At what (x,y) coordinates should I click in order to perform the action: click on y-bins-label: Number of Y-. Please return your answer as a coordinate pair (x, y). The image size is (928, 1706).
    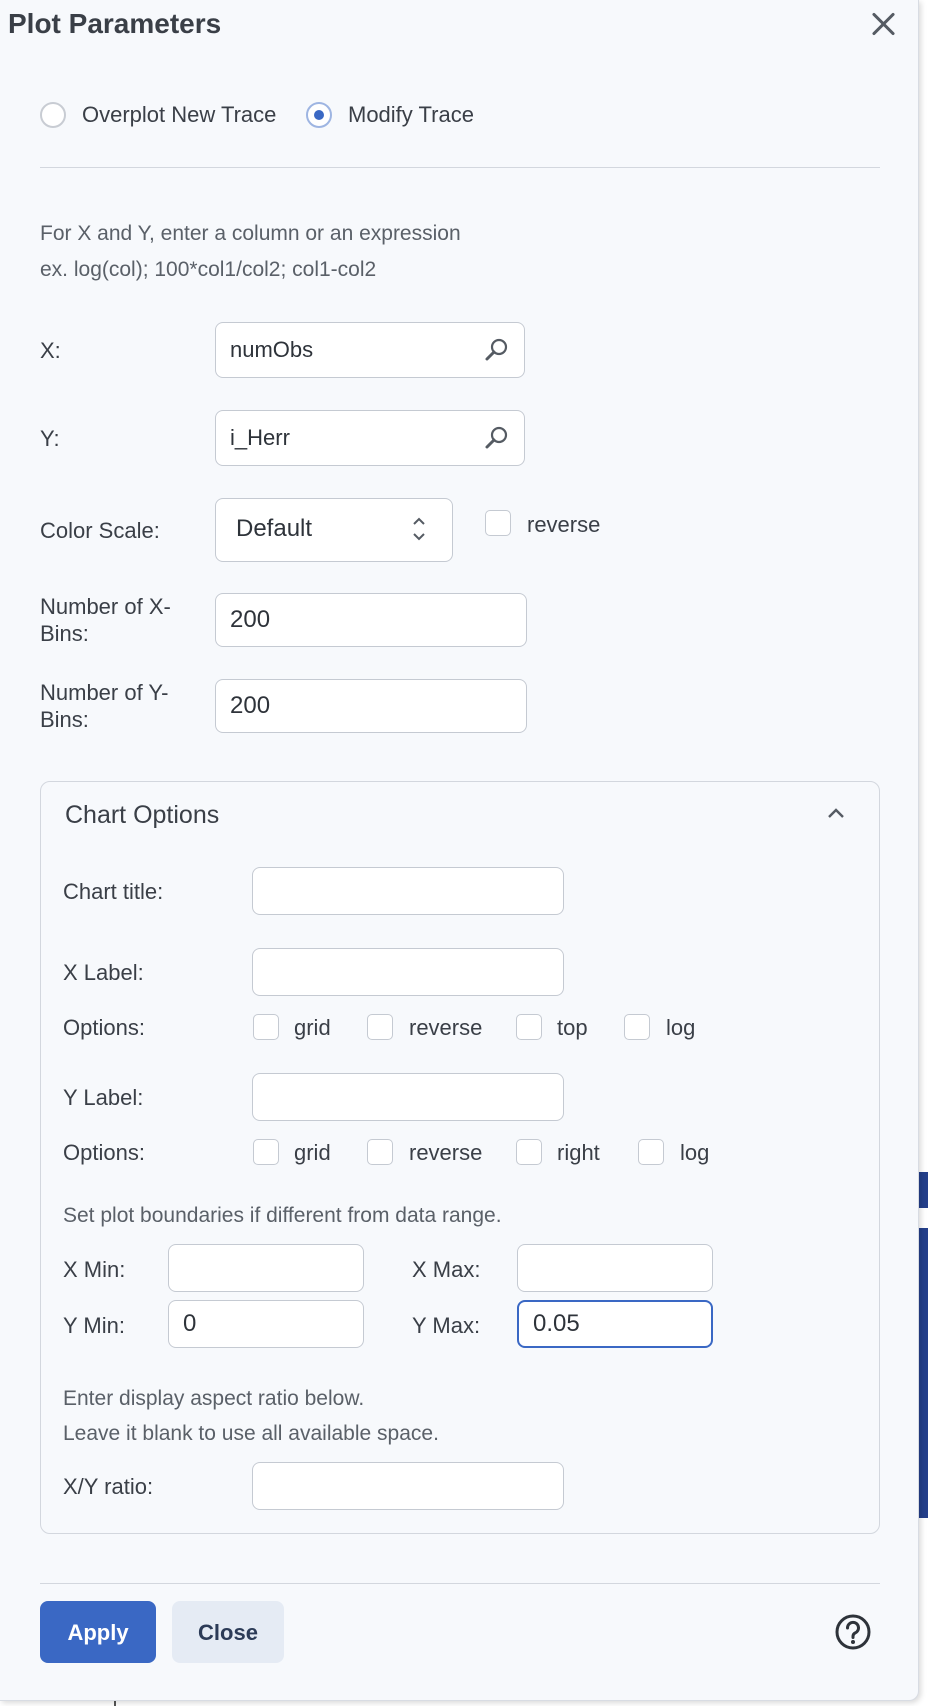
    Looking at the image, I should click on (104, 692).